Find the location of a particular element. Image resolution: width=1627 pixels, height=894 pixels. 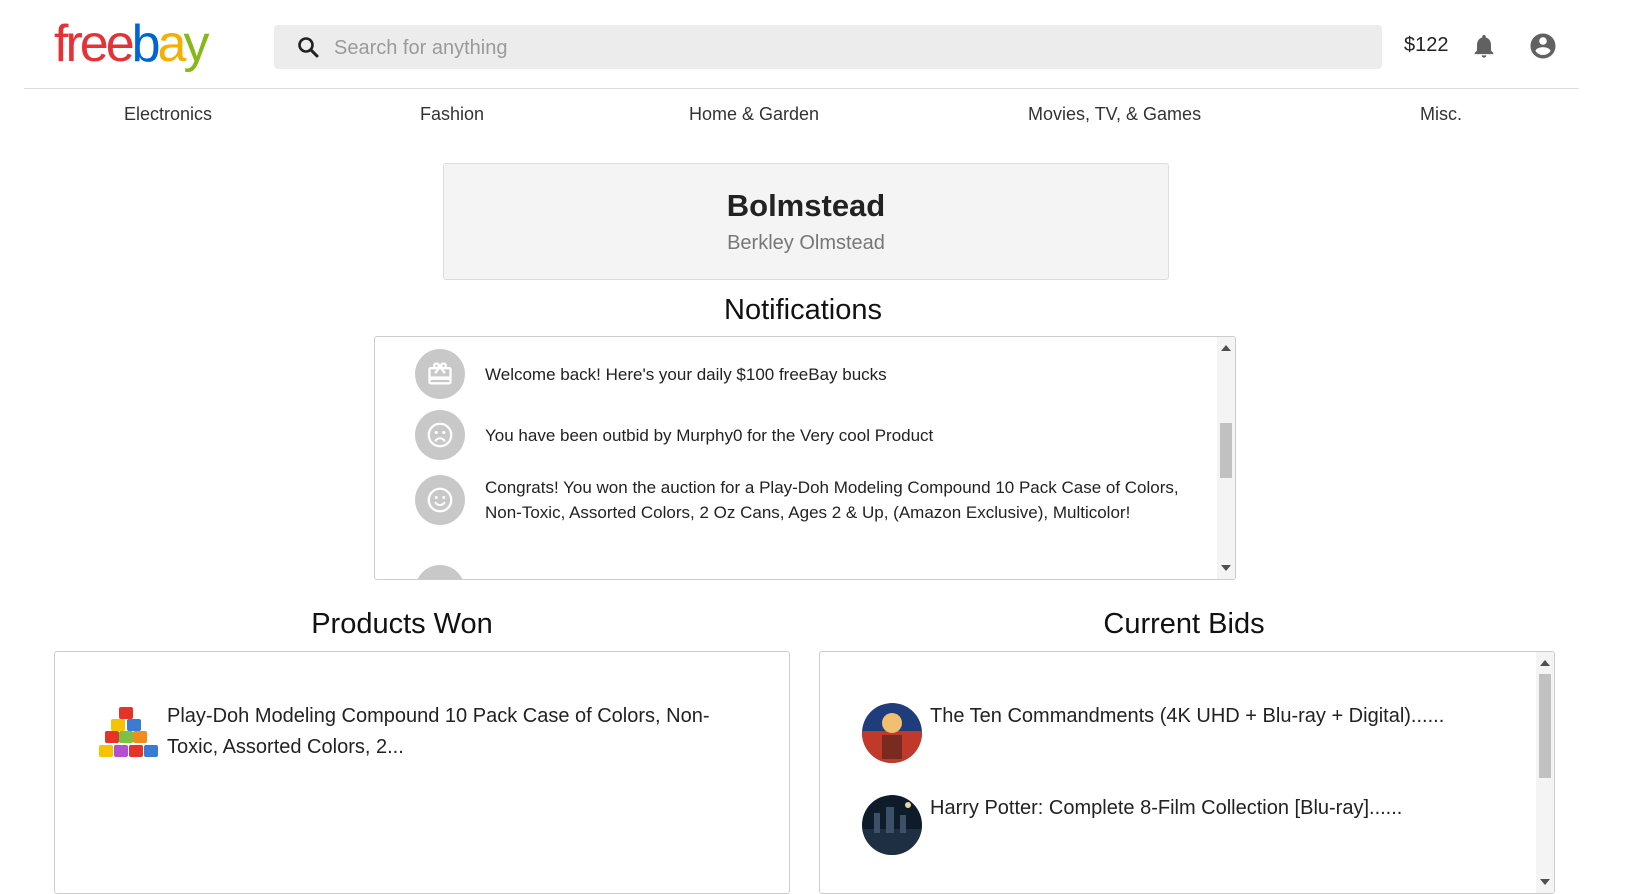

balance-amount: $122 is located at coordinates (1426, 45).